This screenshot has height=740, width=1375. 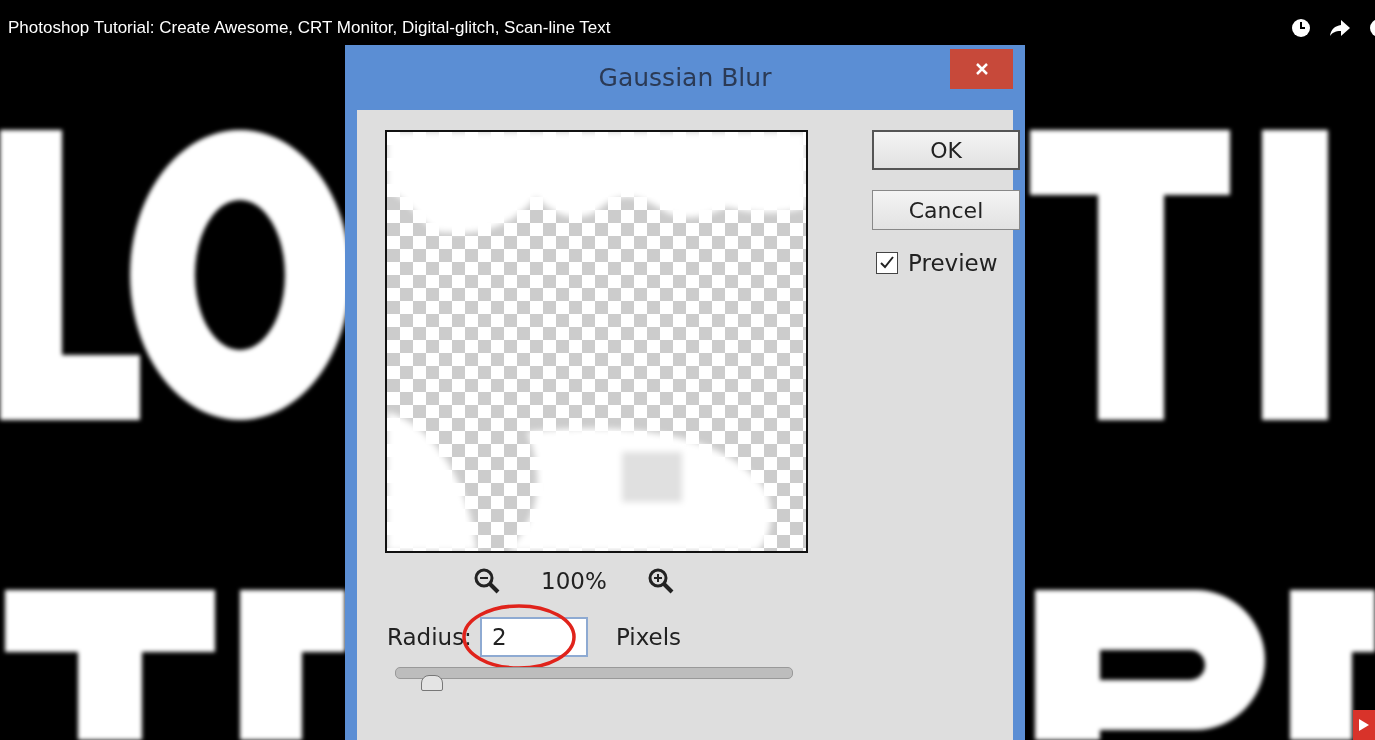 I want to click on dialog-title: Gaussian Blur, so click(x=685, y=77).